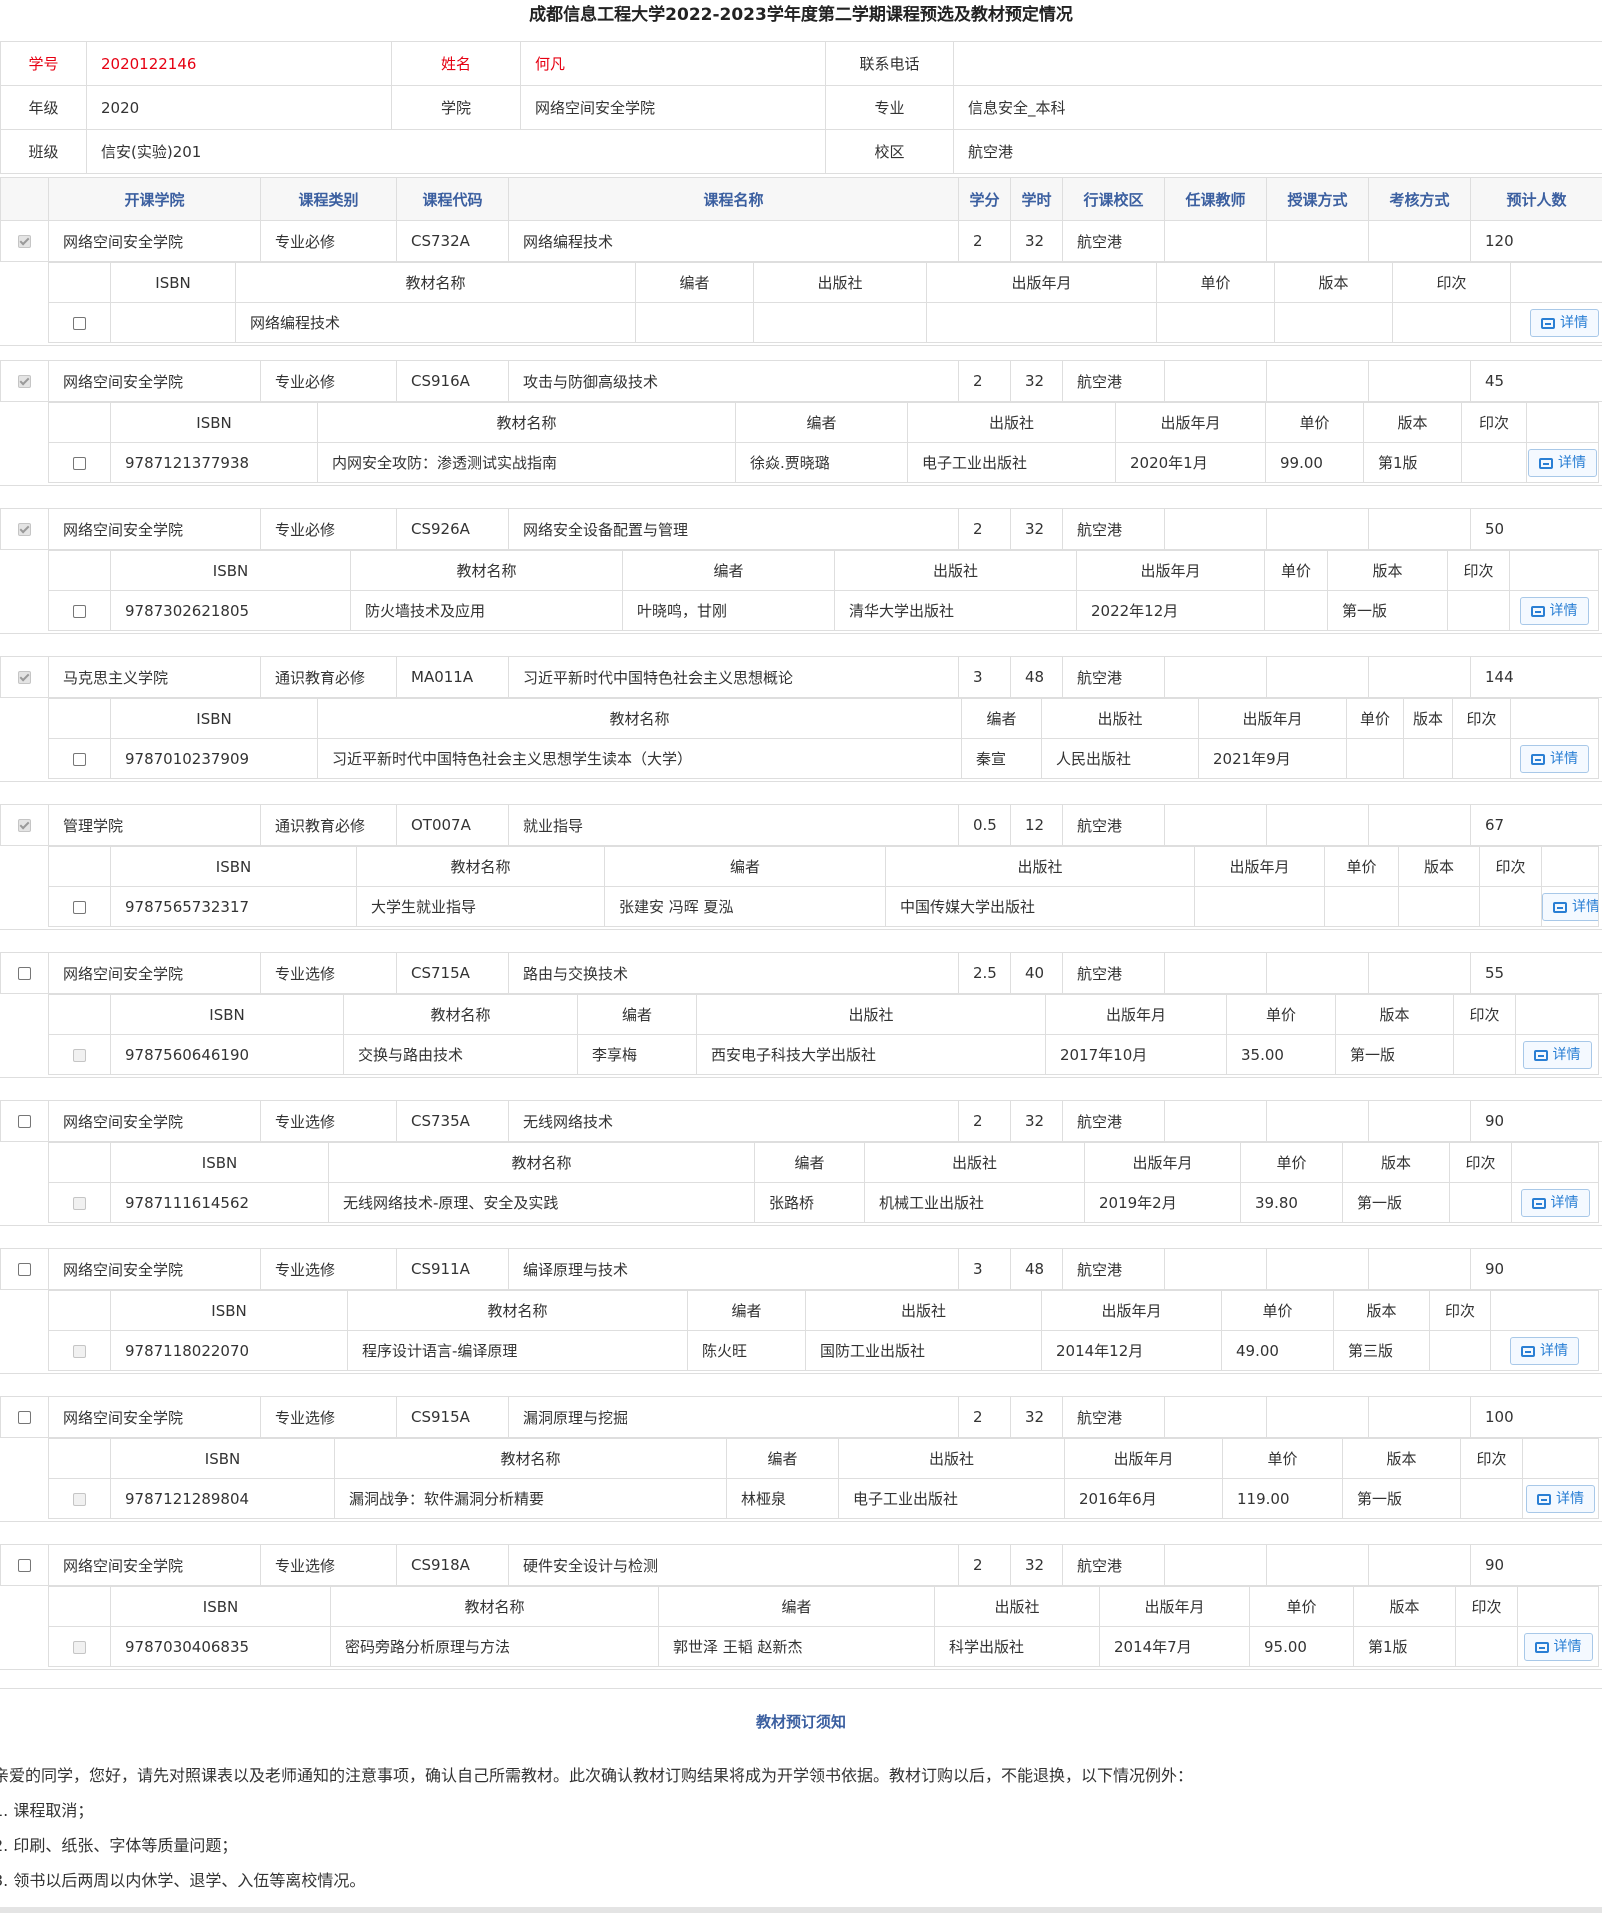 The height and width of the screenshot is (1914, 1602). I want to click on textbook-header-check, so click(80, 1311).